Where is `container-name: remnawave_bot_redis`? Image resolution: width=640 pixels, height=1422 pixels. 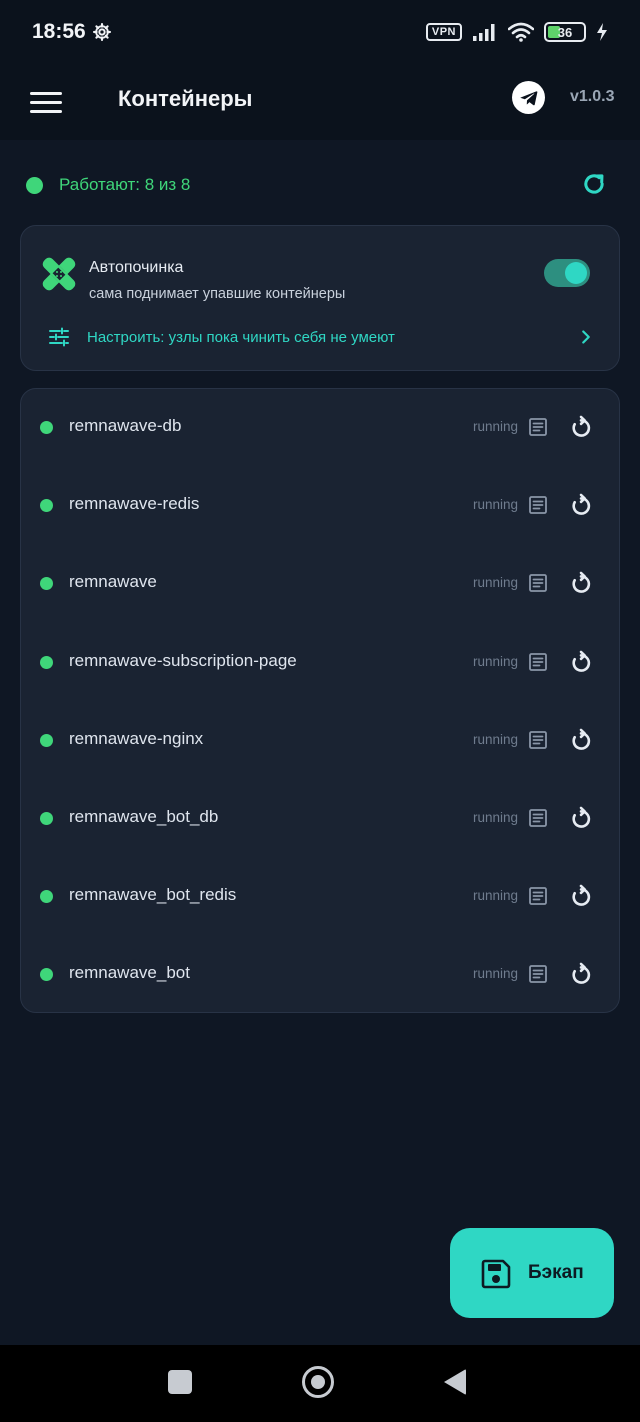 container-name: remnawave_bot_redis is located at coordinates (153, 895).